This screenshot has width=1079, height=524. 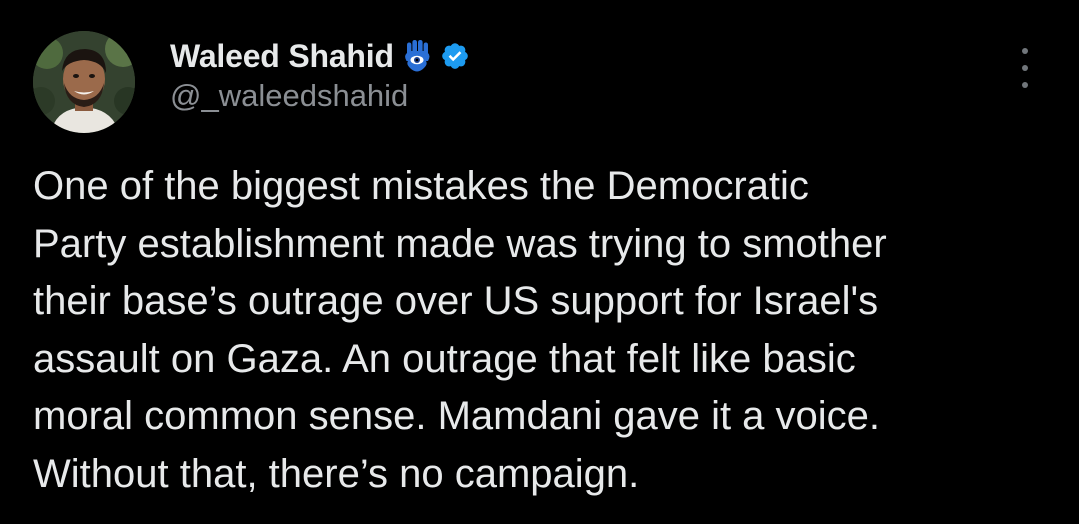 I want to click on avatar, so click(x=84, y=82).